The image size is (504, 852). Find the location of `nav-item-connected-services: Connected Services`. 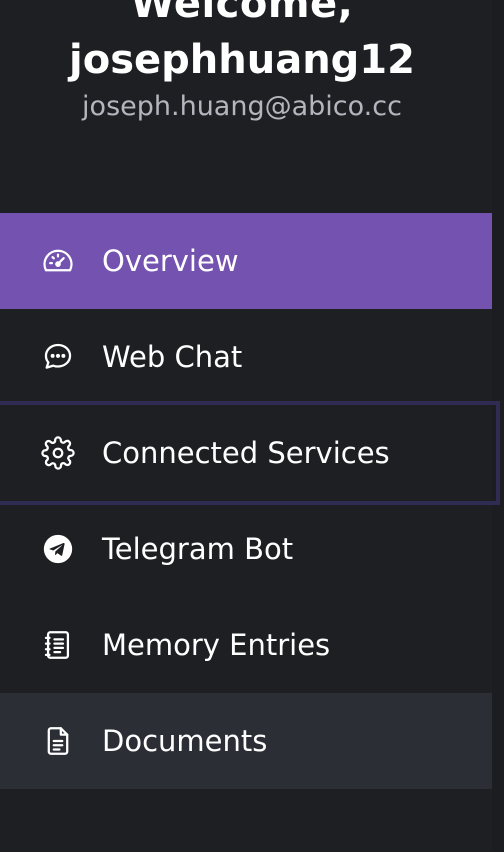

nav-item-connected-services: Connected Services is located at coordinates (250, 453).